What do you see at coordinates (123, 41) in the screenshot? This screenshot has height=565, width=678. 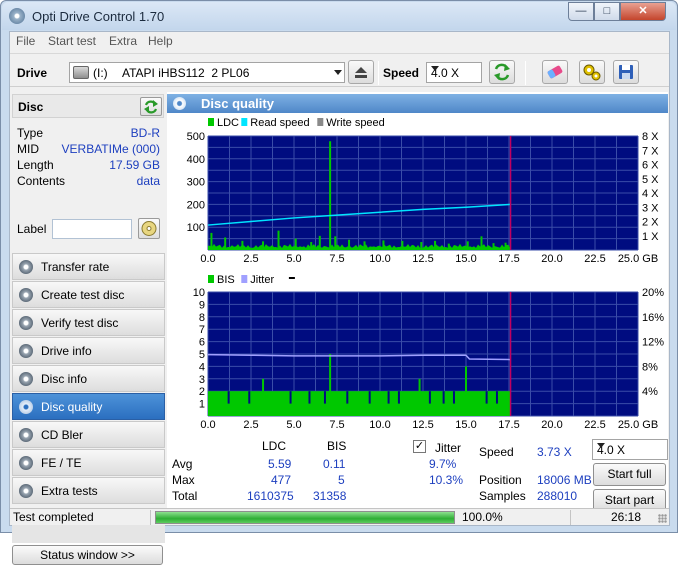 I see `menu-extra: Extra` at bounding box center [123, 41].